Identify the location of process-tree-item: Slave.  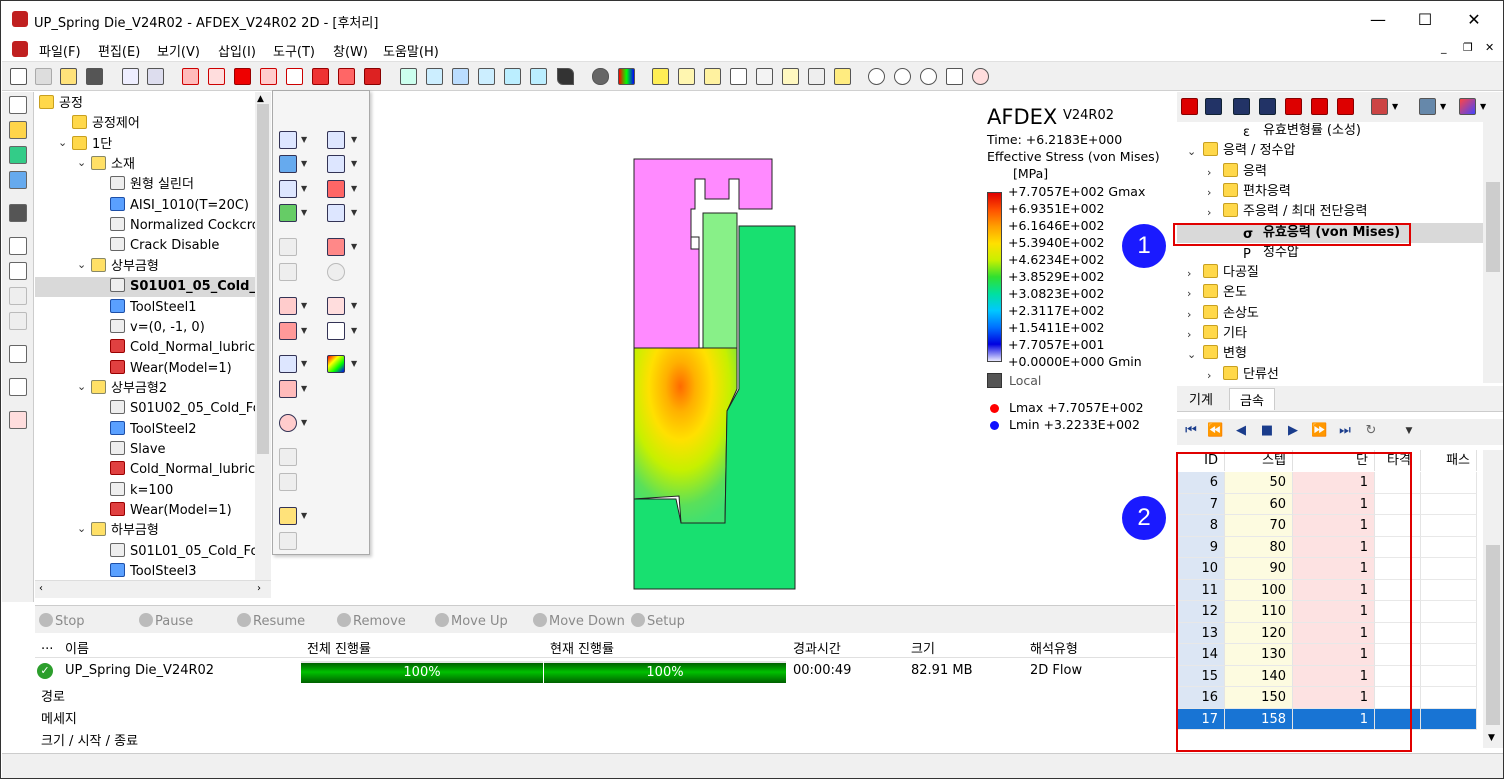
(138, 450).